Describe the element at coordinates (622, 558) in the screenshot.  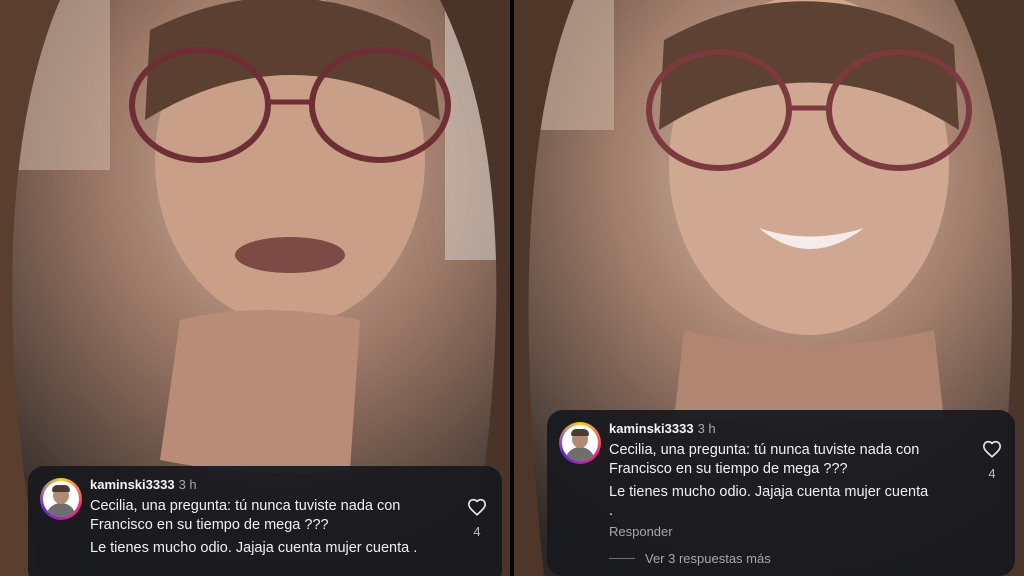
I see `replies-divider` at that location.